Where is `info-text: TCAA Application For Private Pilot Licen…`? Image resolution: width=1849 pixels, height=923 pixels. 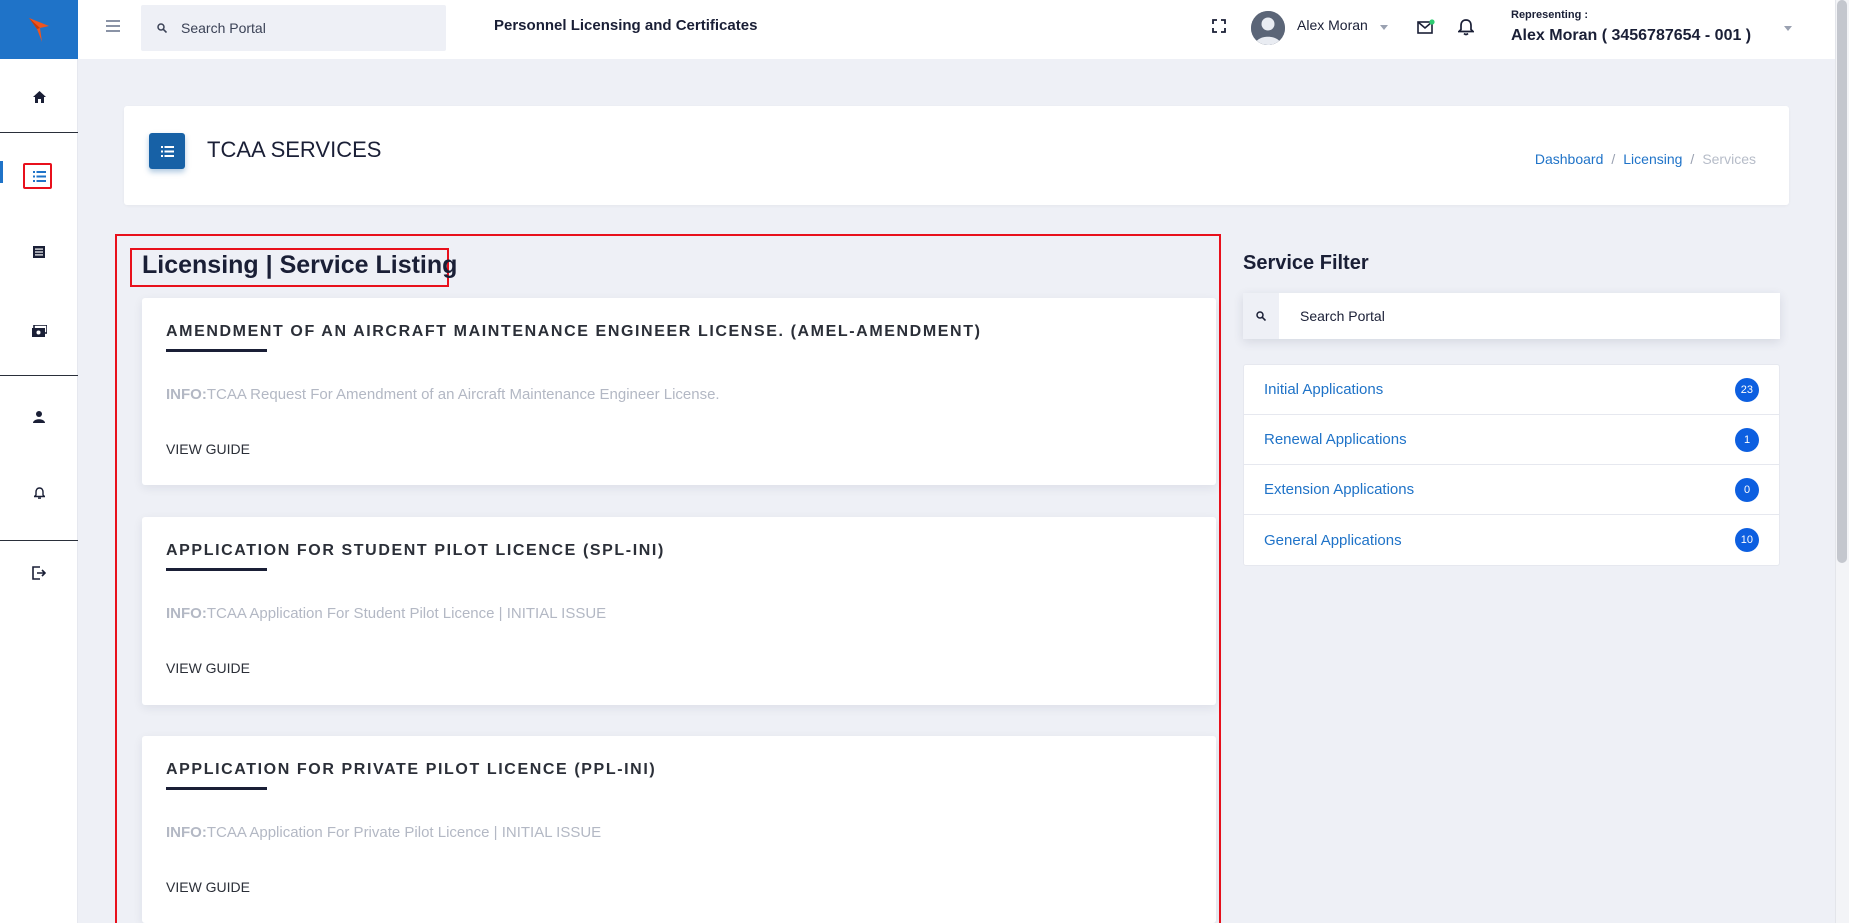
info-text: TCAA Application For Private Pilot Licen… is located at coordinates (404, 832).